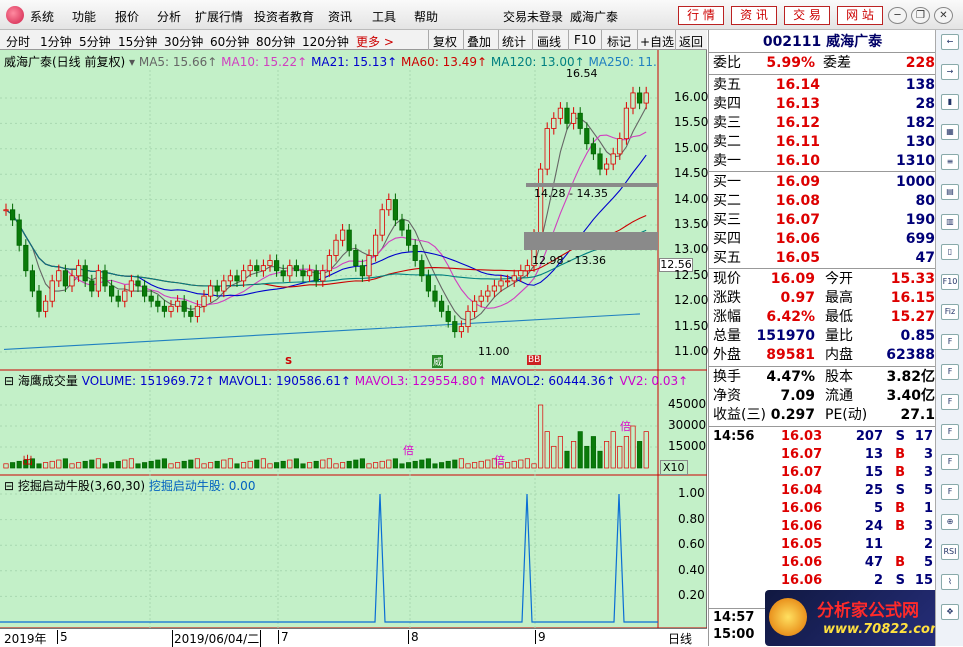  I want to click on ask-row-2: 卖二 16.11 130, so click(824, 142).